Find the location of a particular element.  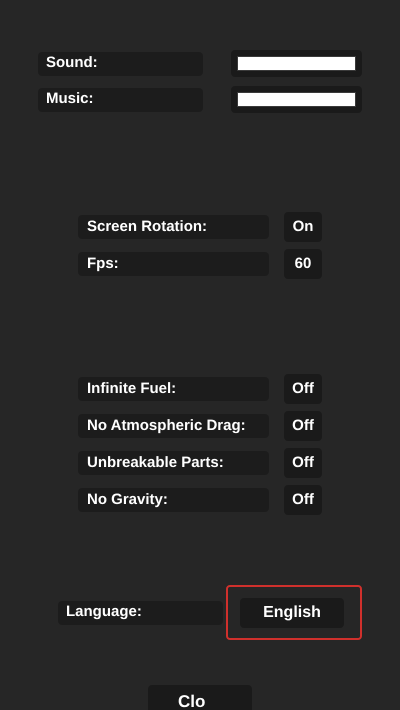

toggle-button: On is located at coordinates (303, 227).